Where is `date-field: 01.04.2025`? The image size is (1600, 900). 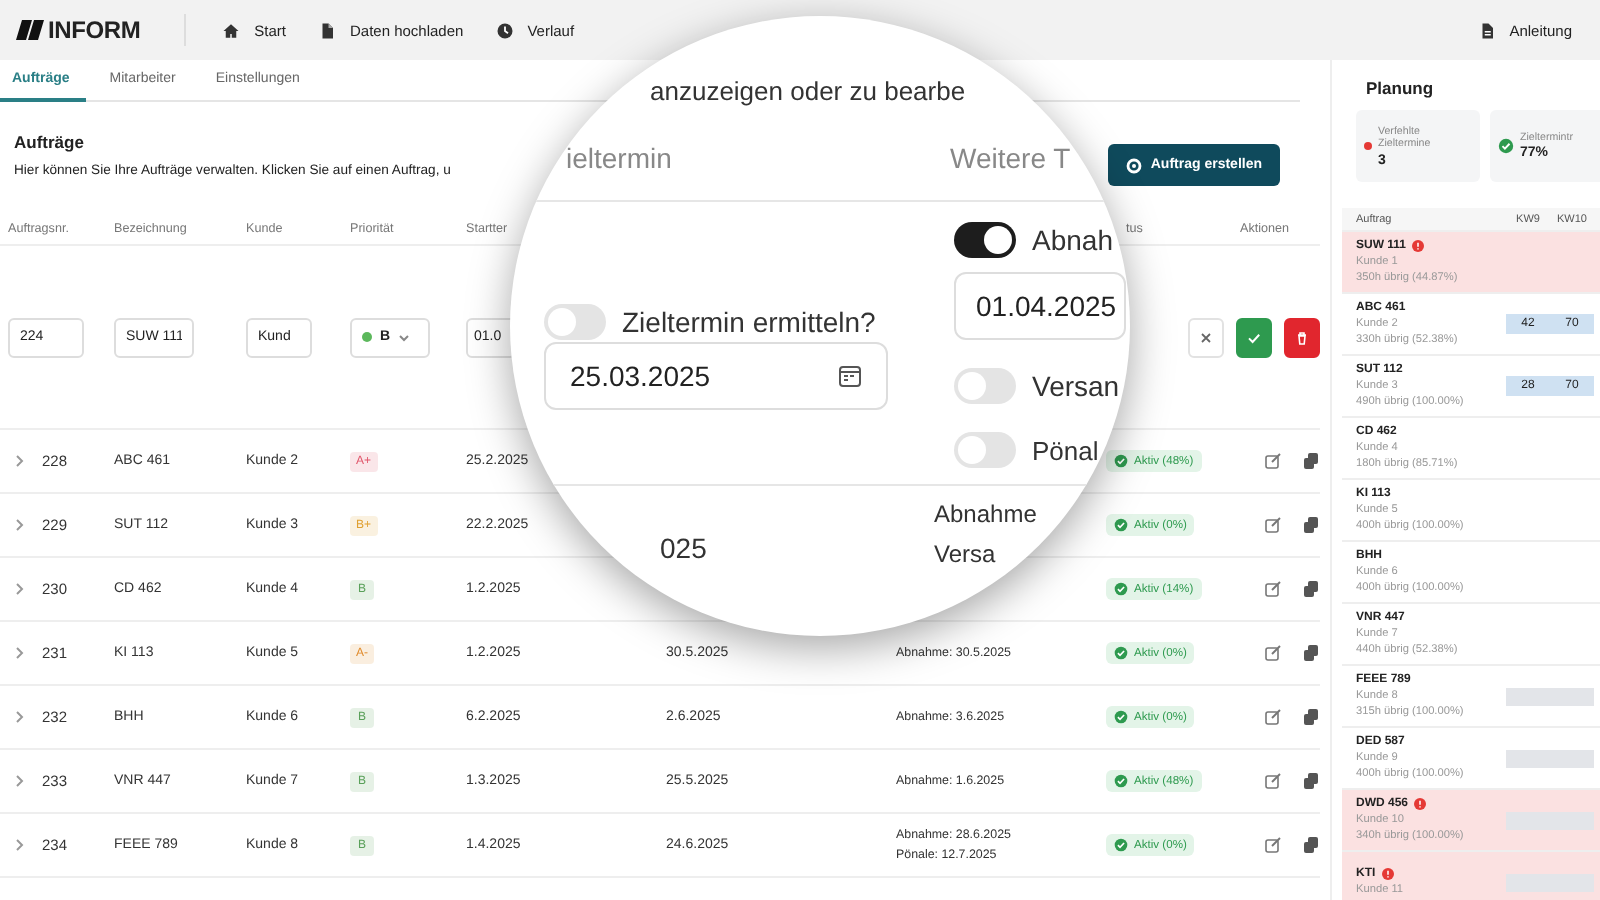
date-field: 01.04.2025 is located at coordinates (1040, 306).